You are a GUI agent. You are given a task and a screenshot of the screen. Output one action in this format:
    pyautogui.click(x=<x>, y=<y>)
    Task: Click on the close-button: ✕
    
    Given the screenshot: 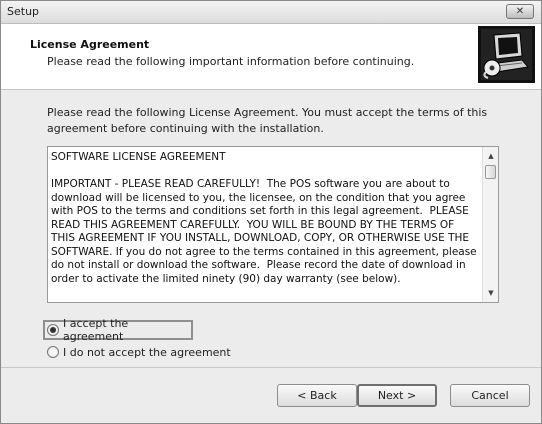 What is the action you would take?
    pyautogui.click(x=520, y=11)
    